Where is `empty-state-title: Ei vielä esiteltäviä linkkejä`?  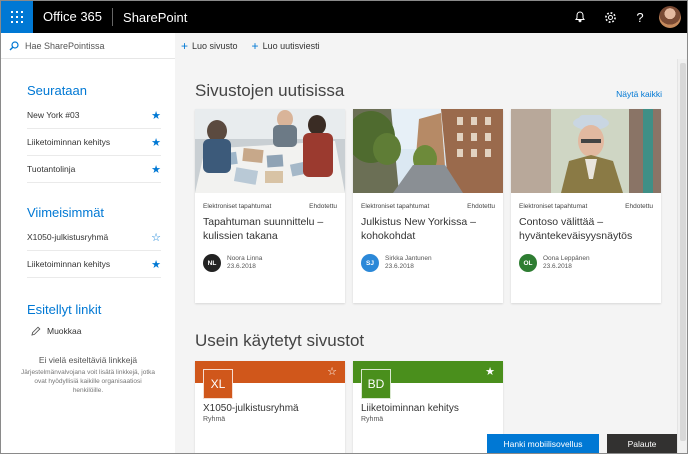 empty-state-title: Ei vielä esiteltäviä linkkejä is located at coordinates (88, 360).